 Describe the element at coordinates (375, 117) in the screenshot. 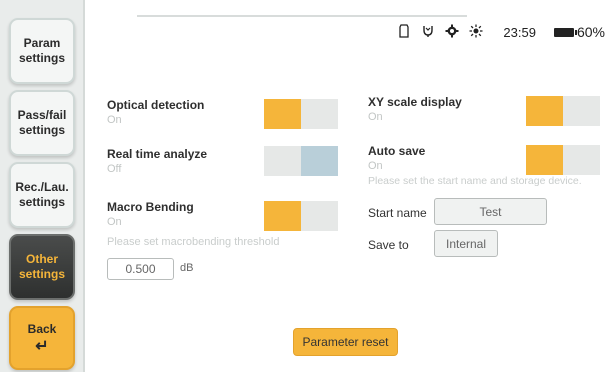

I see `xy-scale-display-state: On` at that location.